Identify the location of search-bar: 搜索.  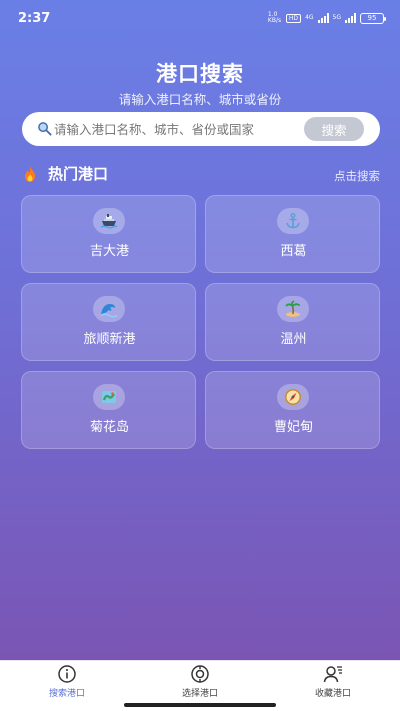
(201, 129).